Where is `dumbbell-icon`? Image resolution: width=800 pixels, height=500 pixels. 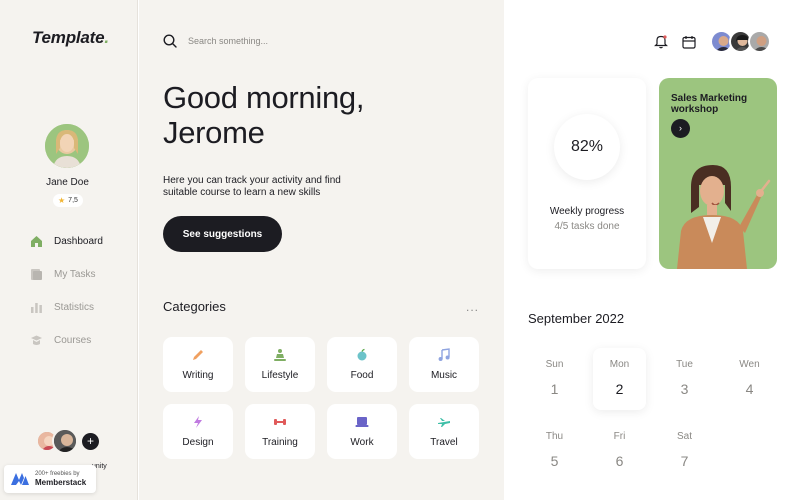 dumbbell-icon is located at coordinates (280, 422).